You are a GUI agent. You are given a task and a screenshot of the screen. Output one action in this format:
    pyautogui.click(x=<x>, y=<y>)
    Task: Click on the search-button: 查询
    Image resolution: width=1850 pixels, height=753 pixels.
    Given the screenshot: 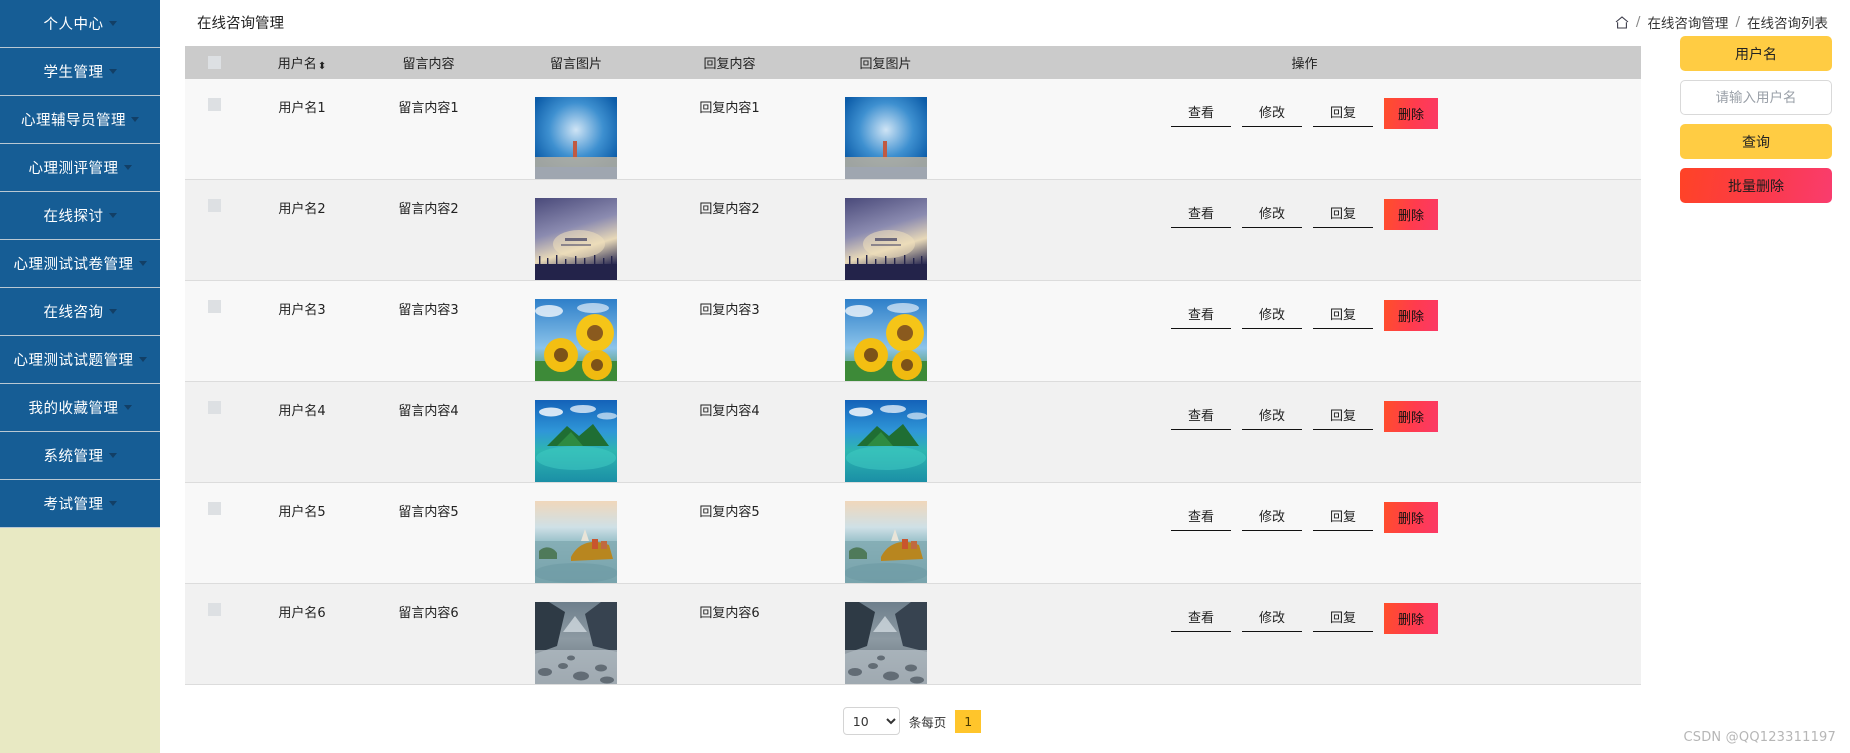 What is the action you would take?
    pyautogui.click(x=1756, y=141)
    